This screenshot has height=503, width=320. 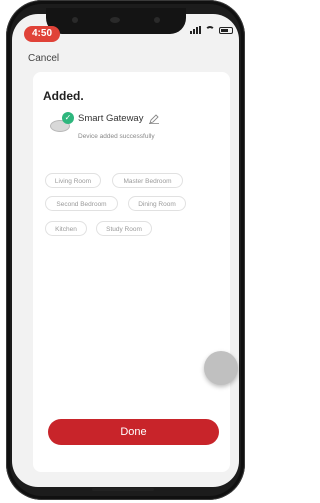 I want to click on status-icons, so click(x=211, y=30).